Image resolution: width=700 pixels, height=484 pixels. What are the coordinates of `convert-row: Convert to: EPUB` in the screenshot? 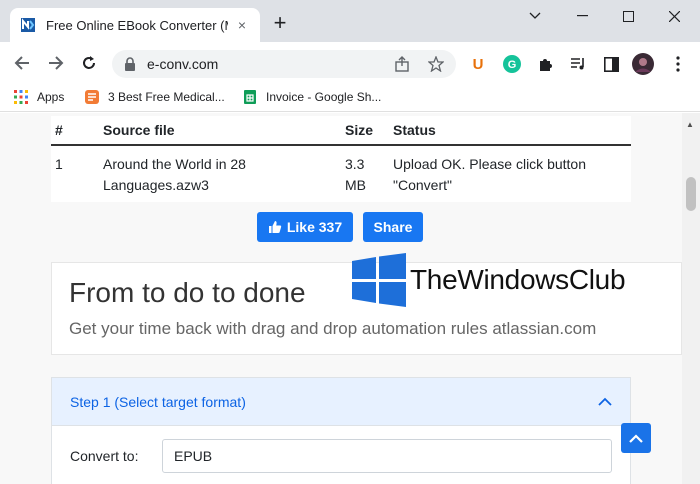 It's located at (341, 456).